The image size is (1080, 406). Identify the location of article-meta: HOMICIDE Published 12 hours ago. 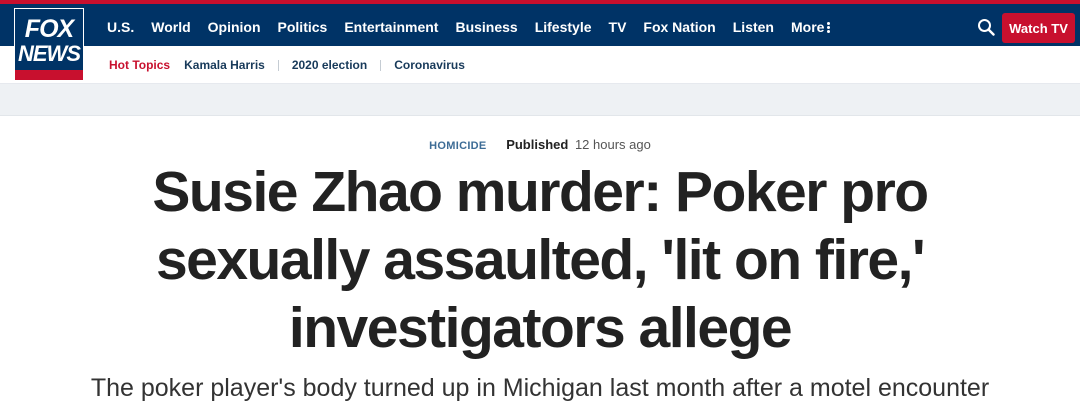
(540, 144).